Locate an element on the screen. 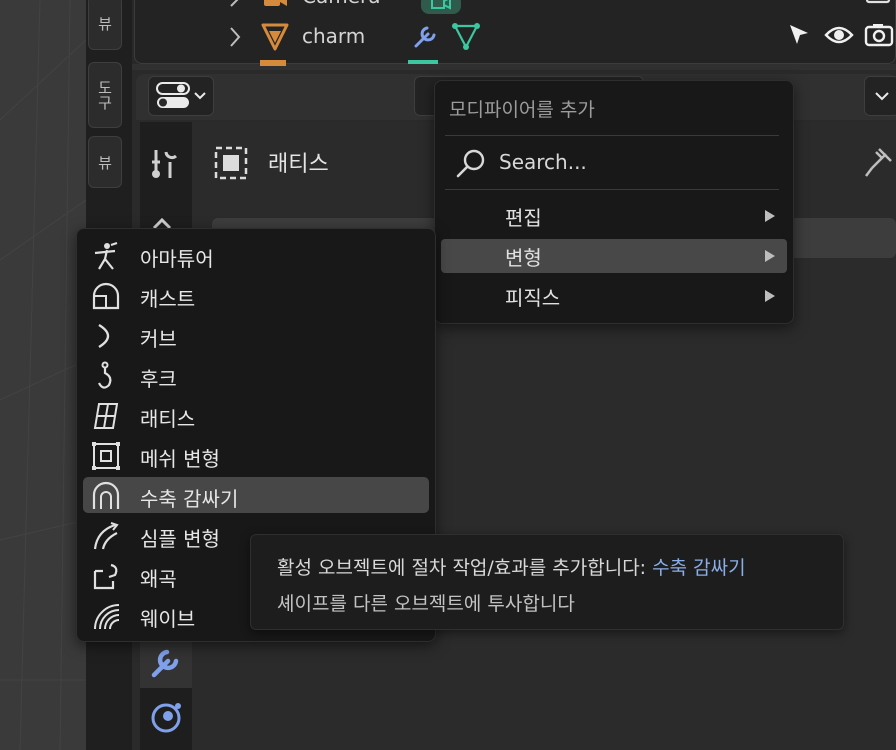 This screenshot has height=750, width=896. simple-deform-icon is located at coordinates (106, 536).